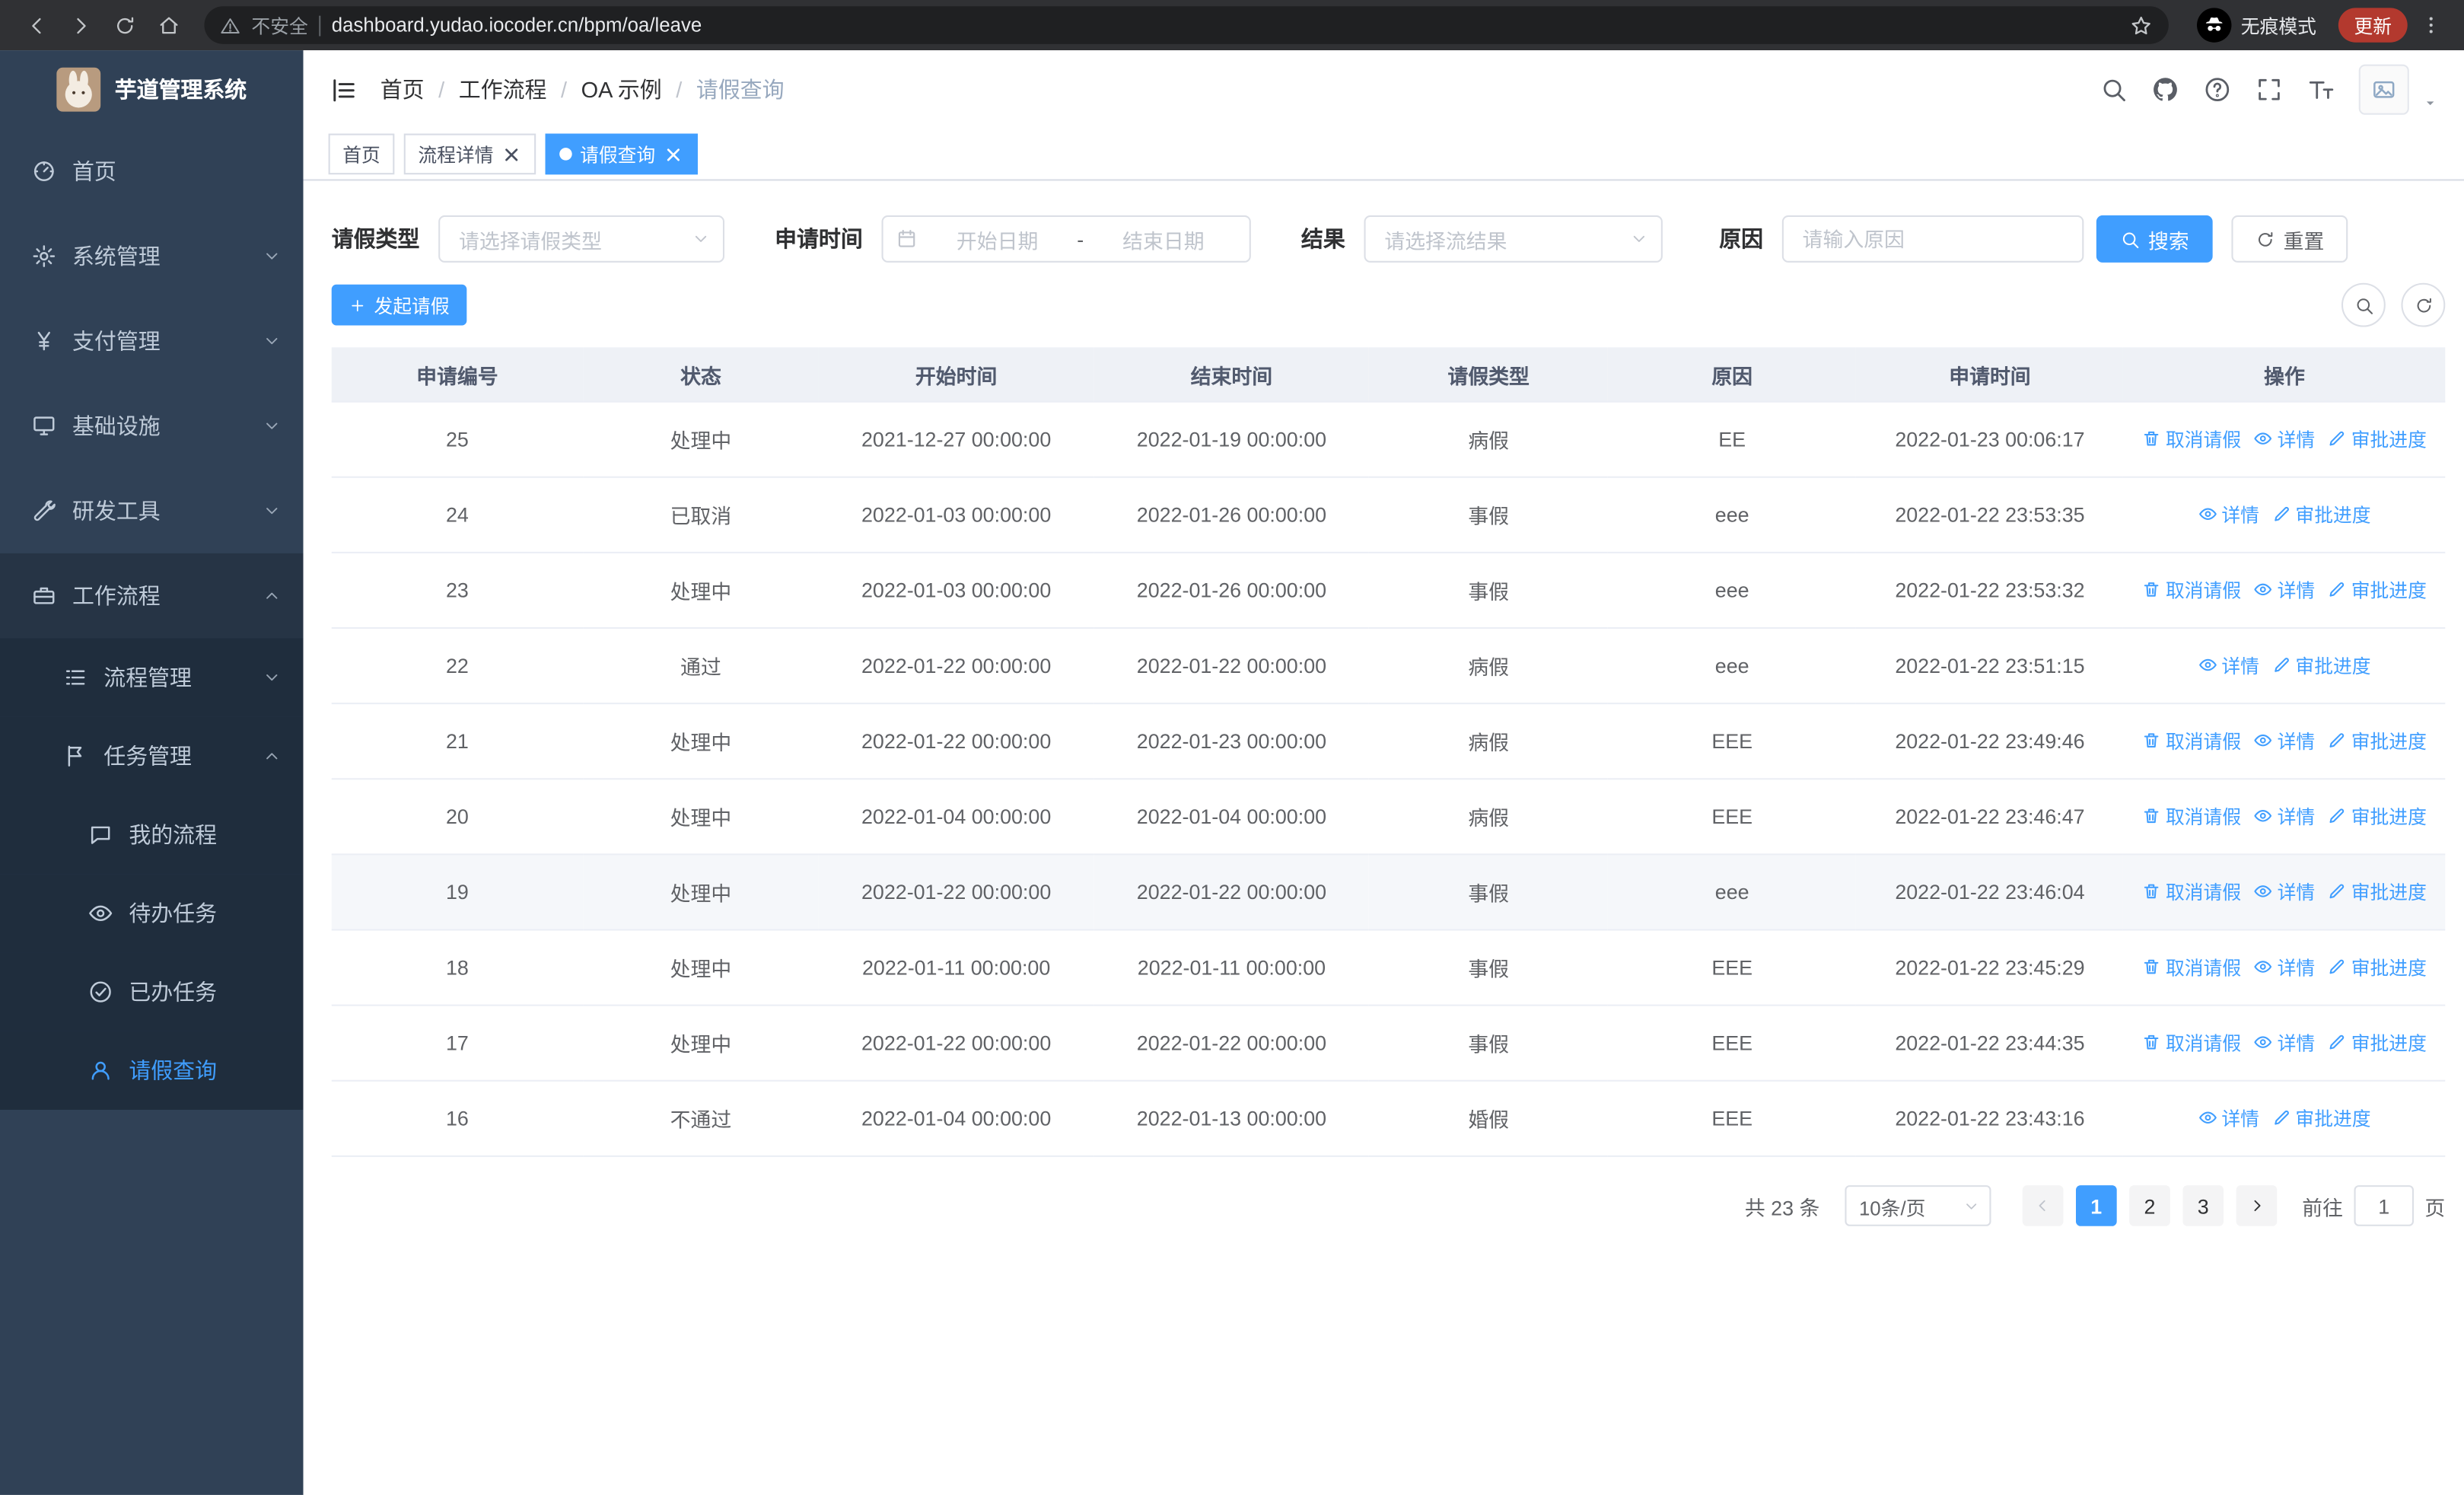  Describe the element at coordinates (152, 172) in the screenshot. I see `sidebar-item-home: 首页` at that location.